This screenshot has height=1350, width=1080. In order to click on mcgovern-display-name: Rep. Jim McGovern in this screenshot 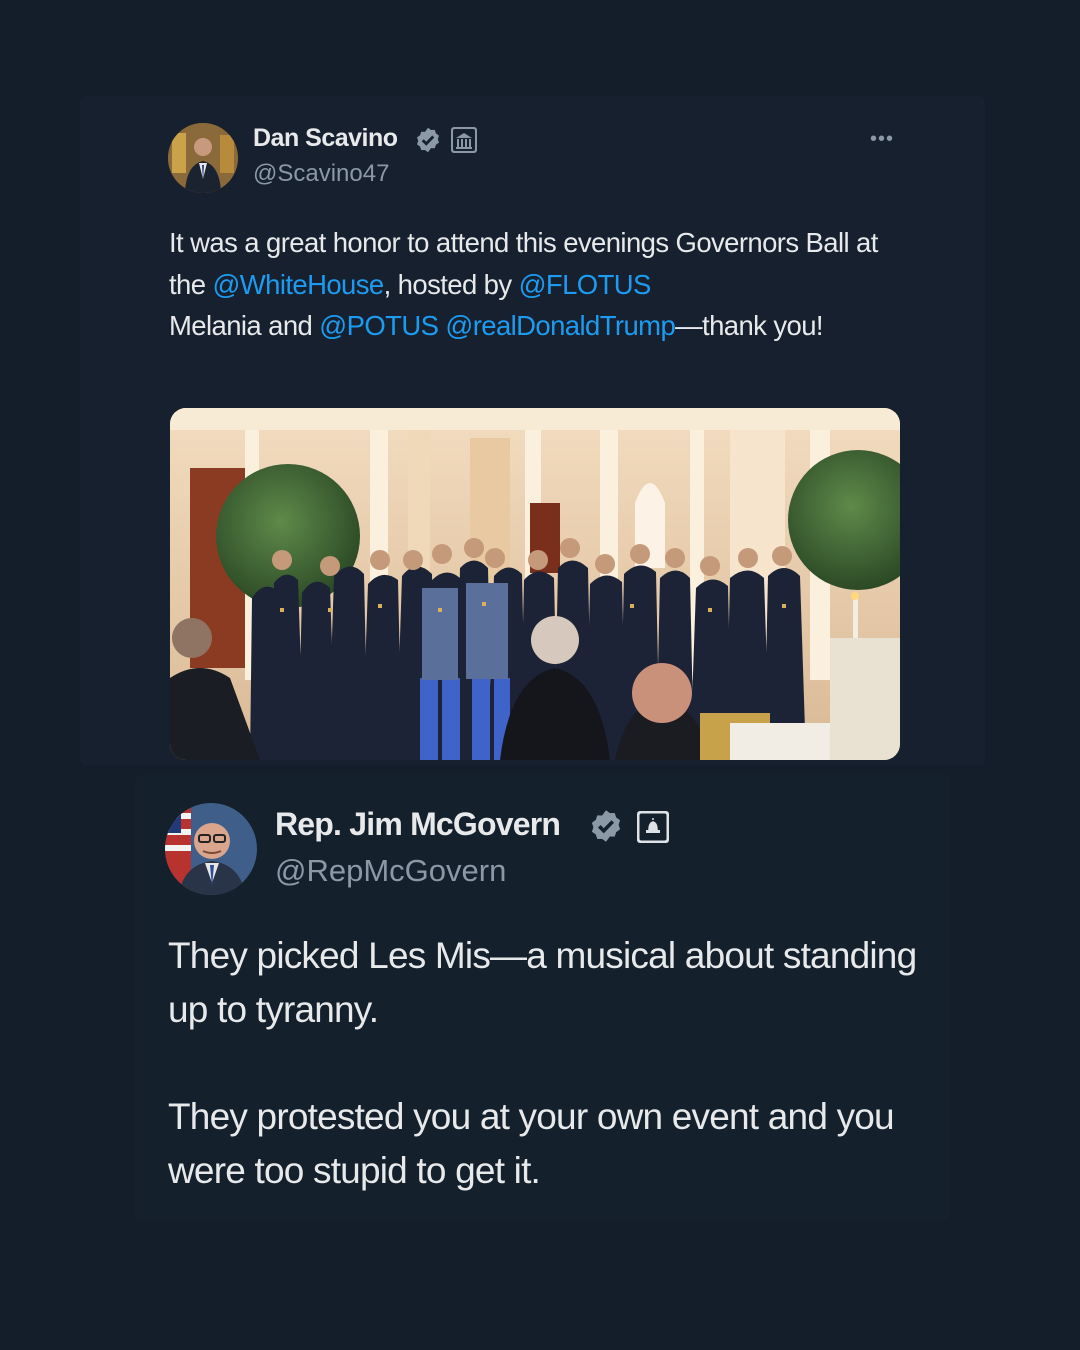, I will do `click(418, 824)`.